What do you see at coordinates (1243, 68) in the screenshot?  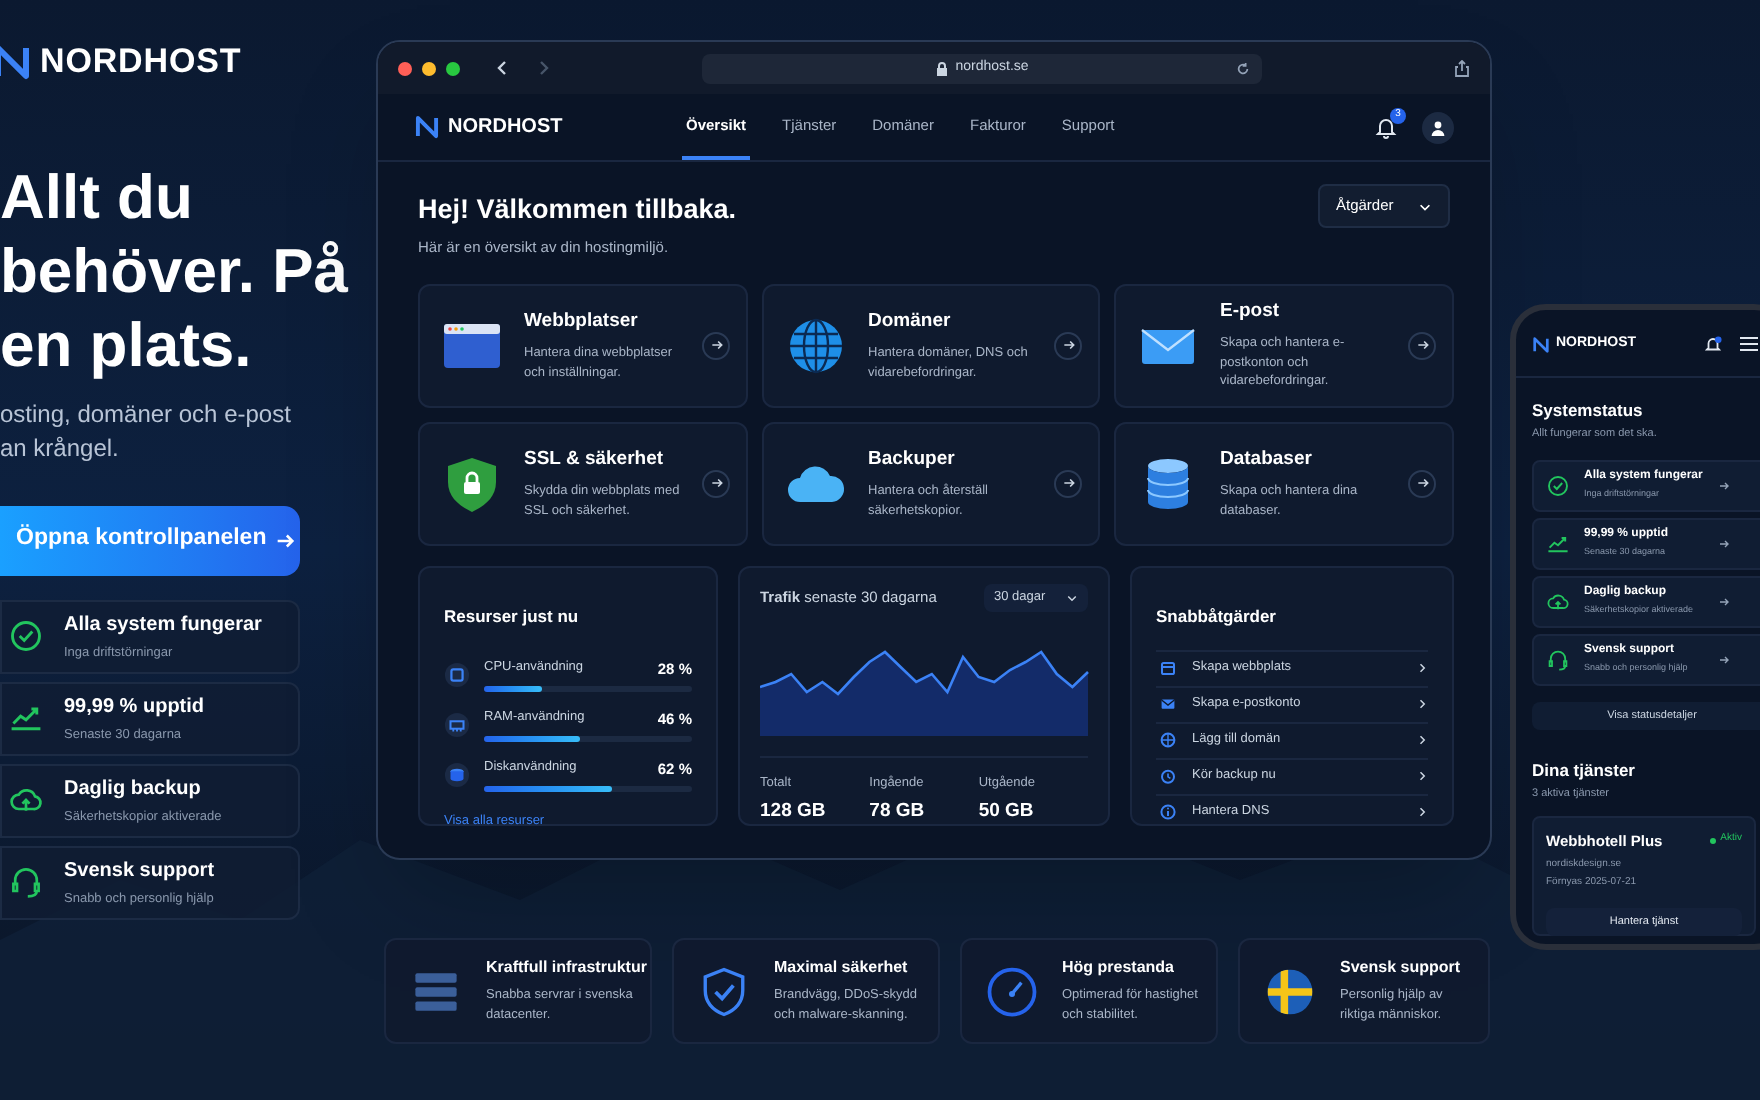 I see `reload-icon` at bounding box center [1243, 68].